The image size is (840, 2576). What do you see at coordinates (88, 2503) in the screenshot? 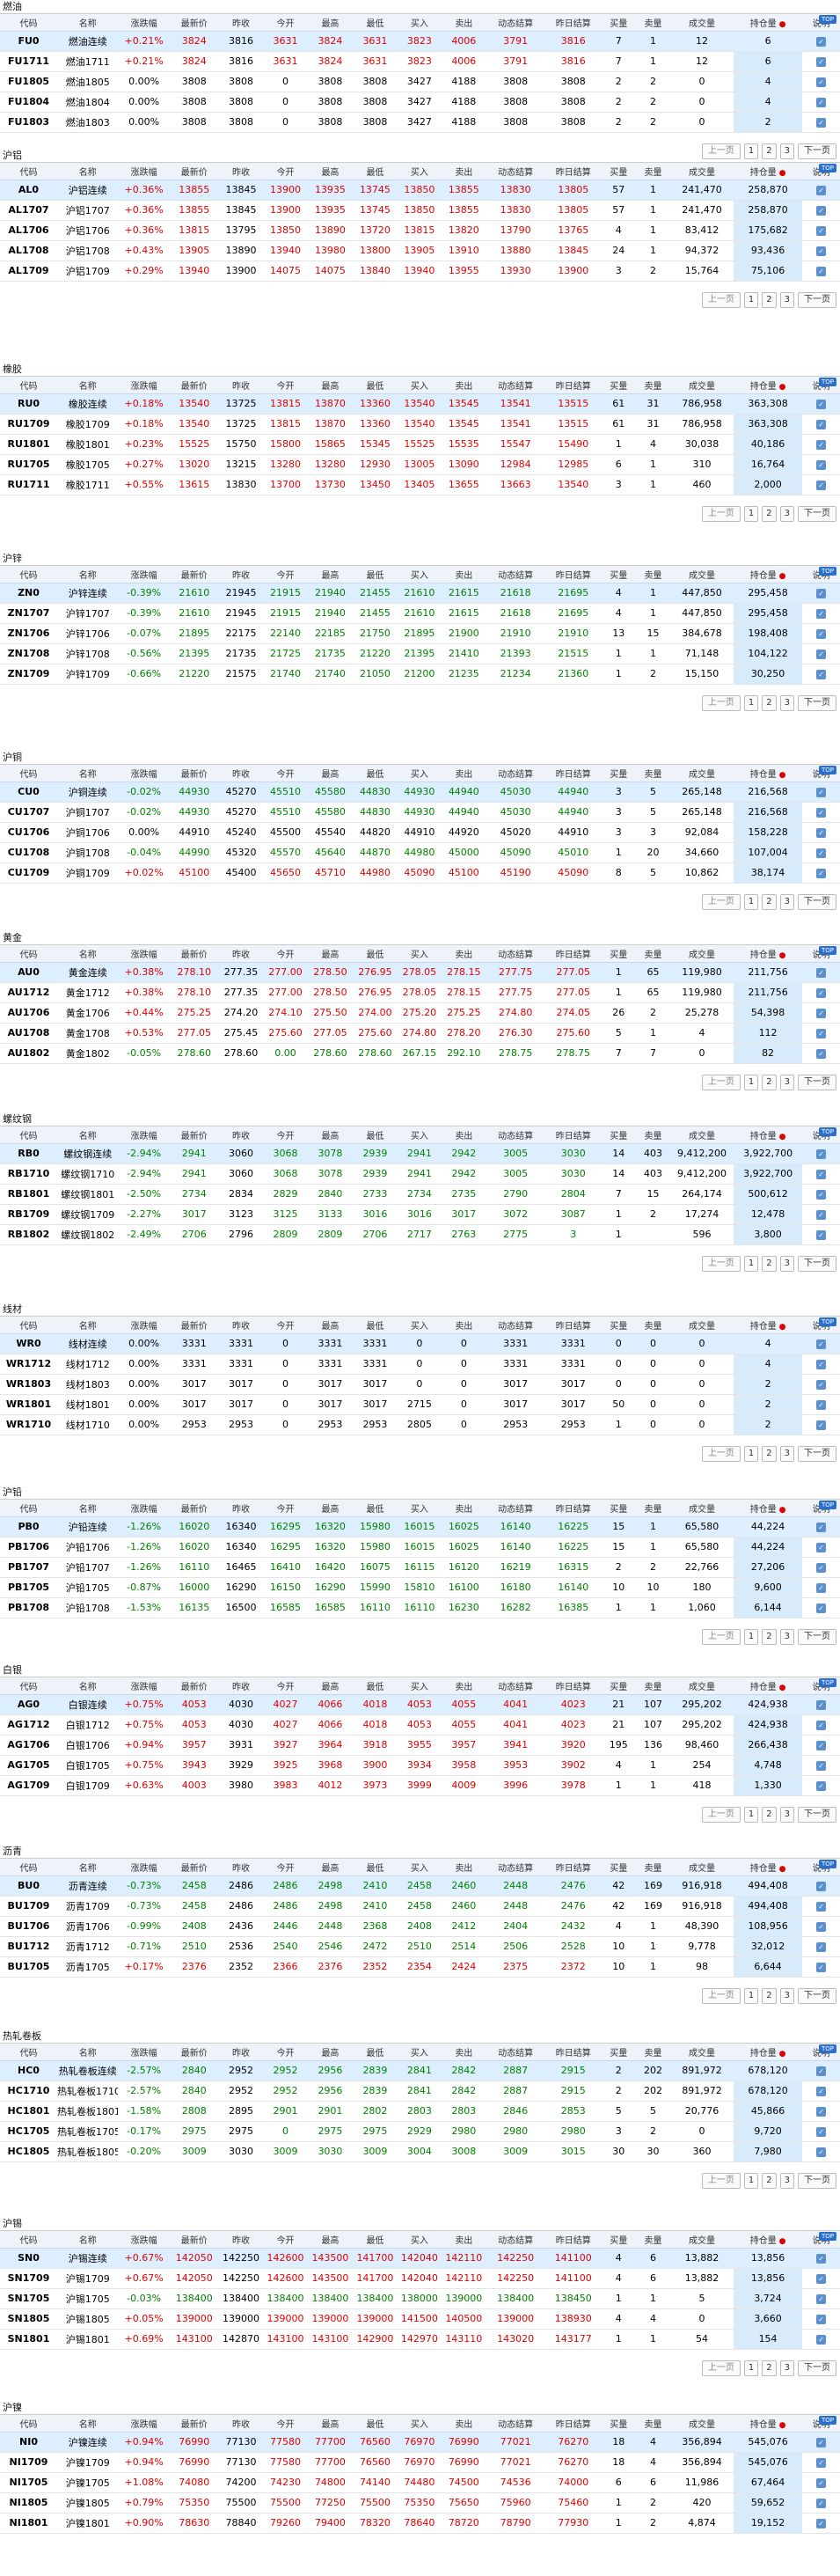
I see `cell-name: 沪镍1805` at bounding box center [88, 2503].